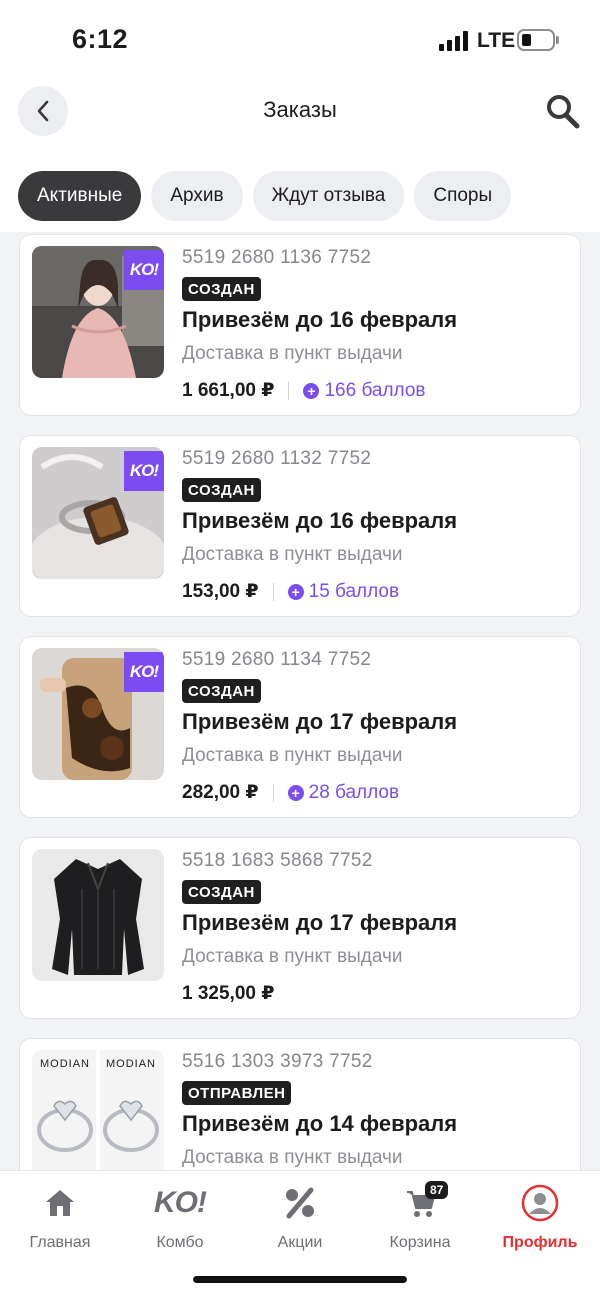 The width and height of the screenshot is (600, 1297). I want to click on order-number: 5519 2680 1134 7752, so click(277, 659).